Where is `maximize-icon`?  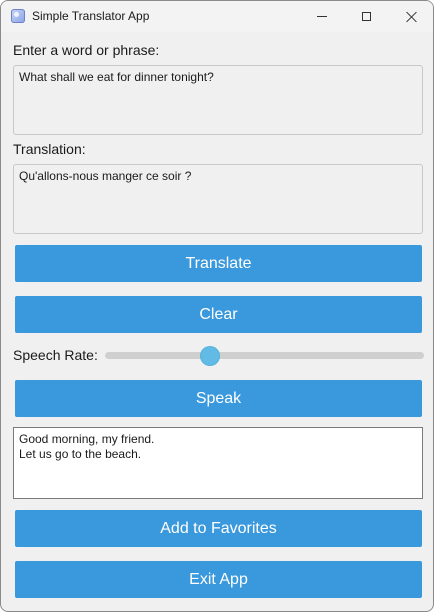
maximize-icon is located at coordinates (366, 16).